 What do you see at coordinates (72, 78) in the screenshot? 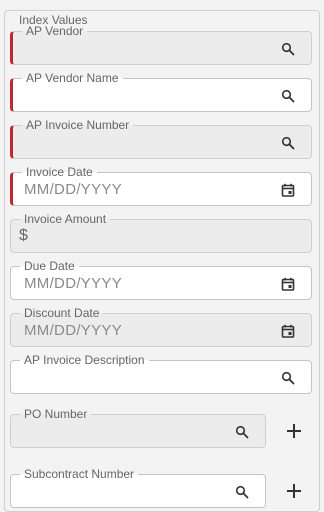
I see `ap-vendor-name-label: AP Vendor Name` at bounding box center [72, 78].